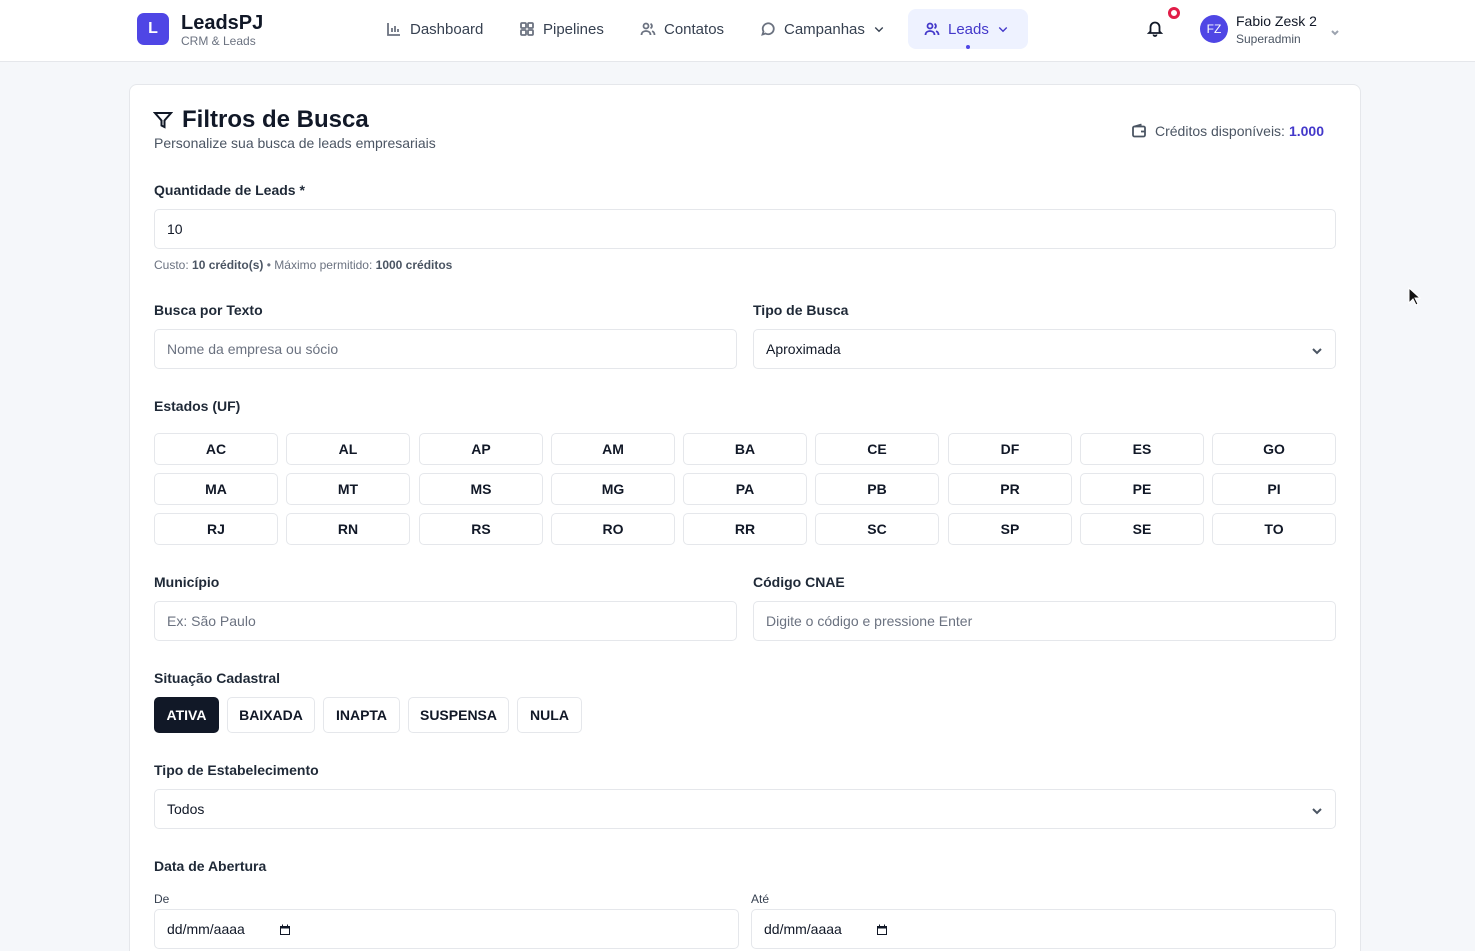 This screenshot has height=951, width=1475. I want to click on states-label: Estados (UF), so click(197, 406).